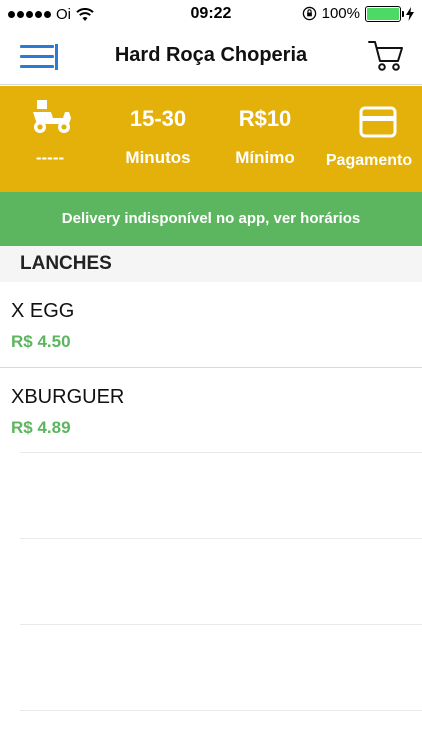 This screenshot has width=422, height=750. What do you see at coordinates (41, 341) in the screenshot?
I see `product-price: R$ 4.50` at bounding box center [41, 341].